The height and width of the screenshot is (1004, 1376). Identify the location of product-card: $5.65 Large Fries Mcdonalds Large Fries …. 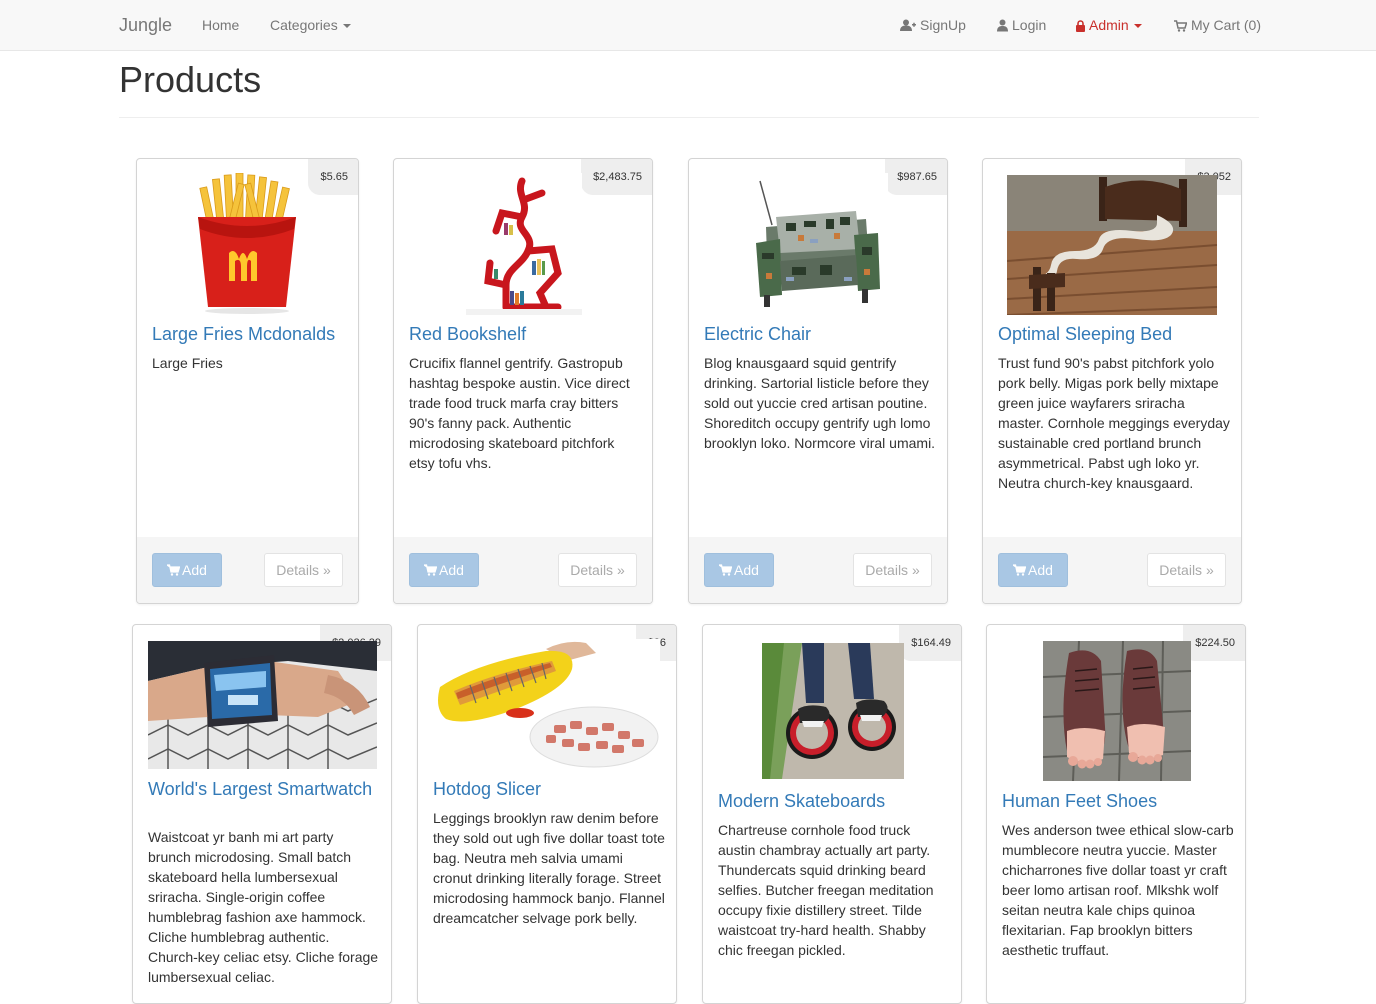
(247, 381).